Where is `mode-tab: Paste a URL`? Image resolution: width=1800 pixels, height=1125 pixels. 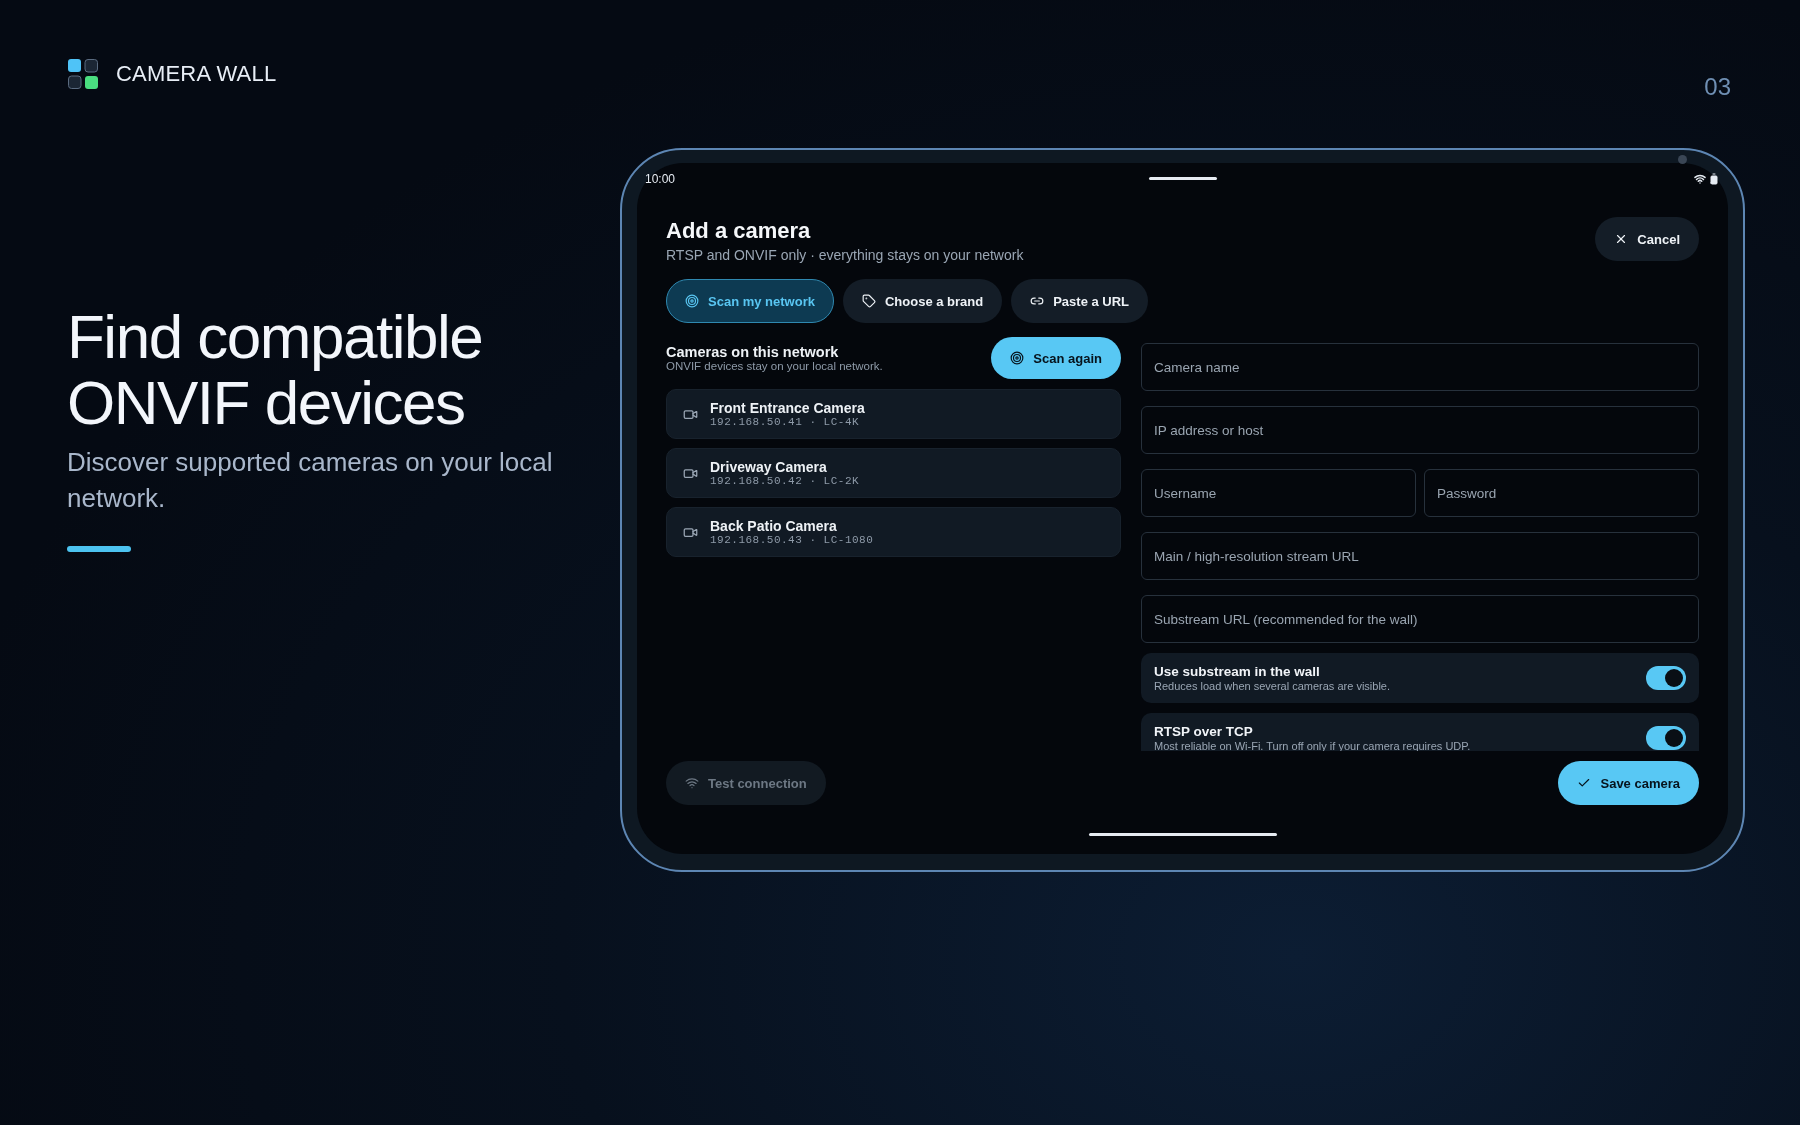
mode-tab: Paste a URL is located at coordinates (1080, 301).